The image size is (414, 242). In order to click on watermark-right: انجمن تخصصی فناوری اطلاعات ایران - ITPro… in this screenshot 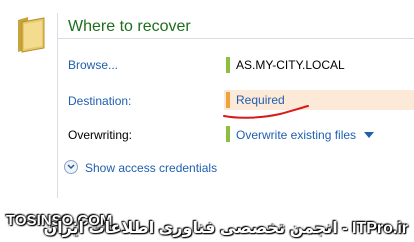, I will do `click(225, 228)`.